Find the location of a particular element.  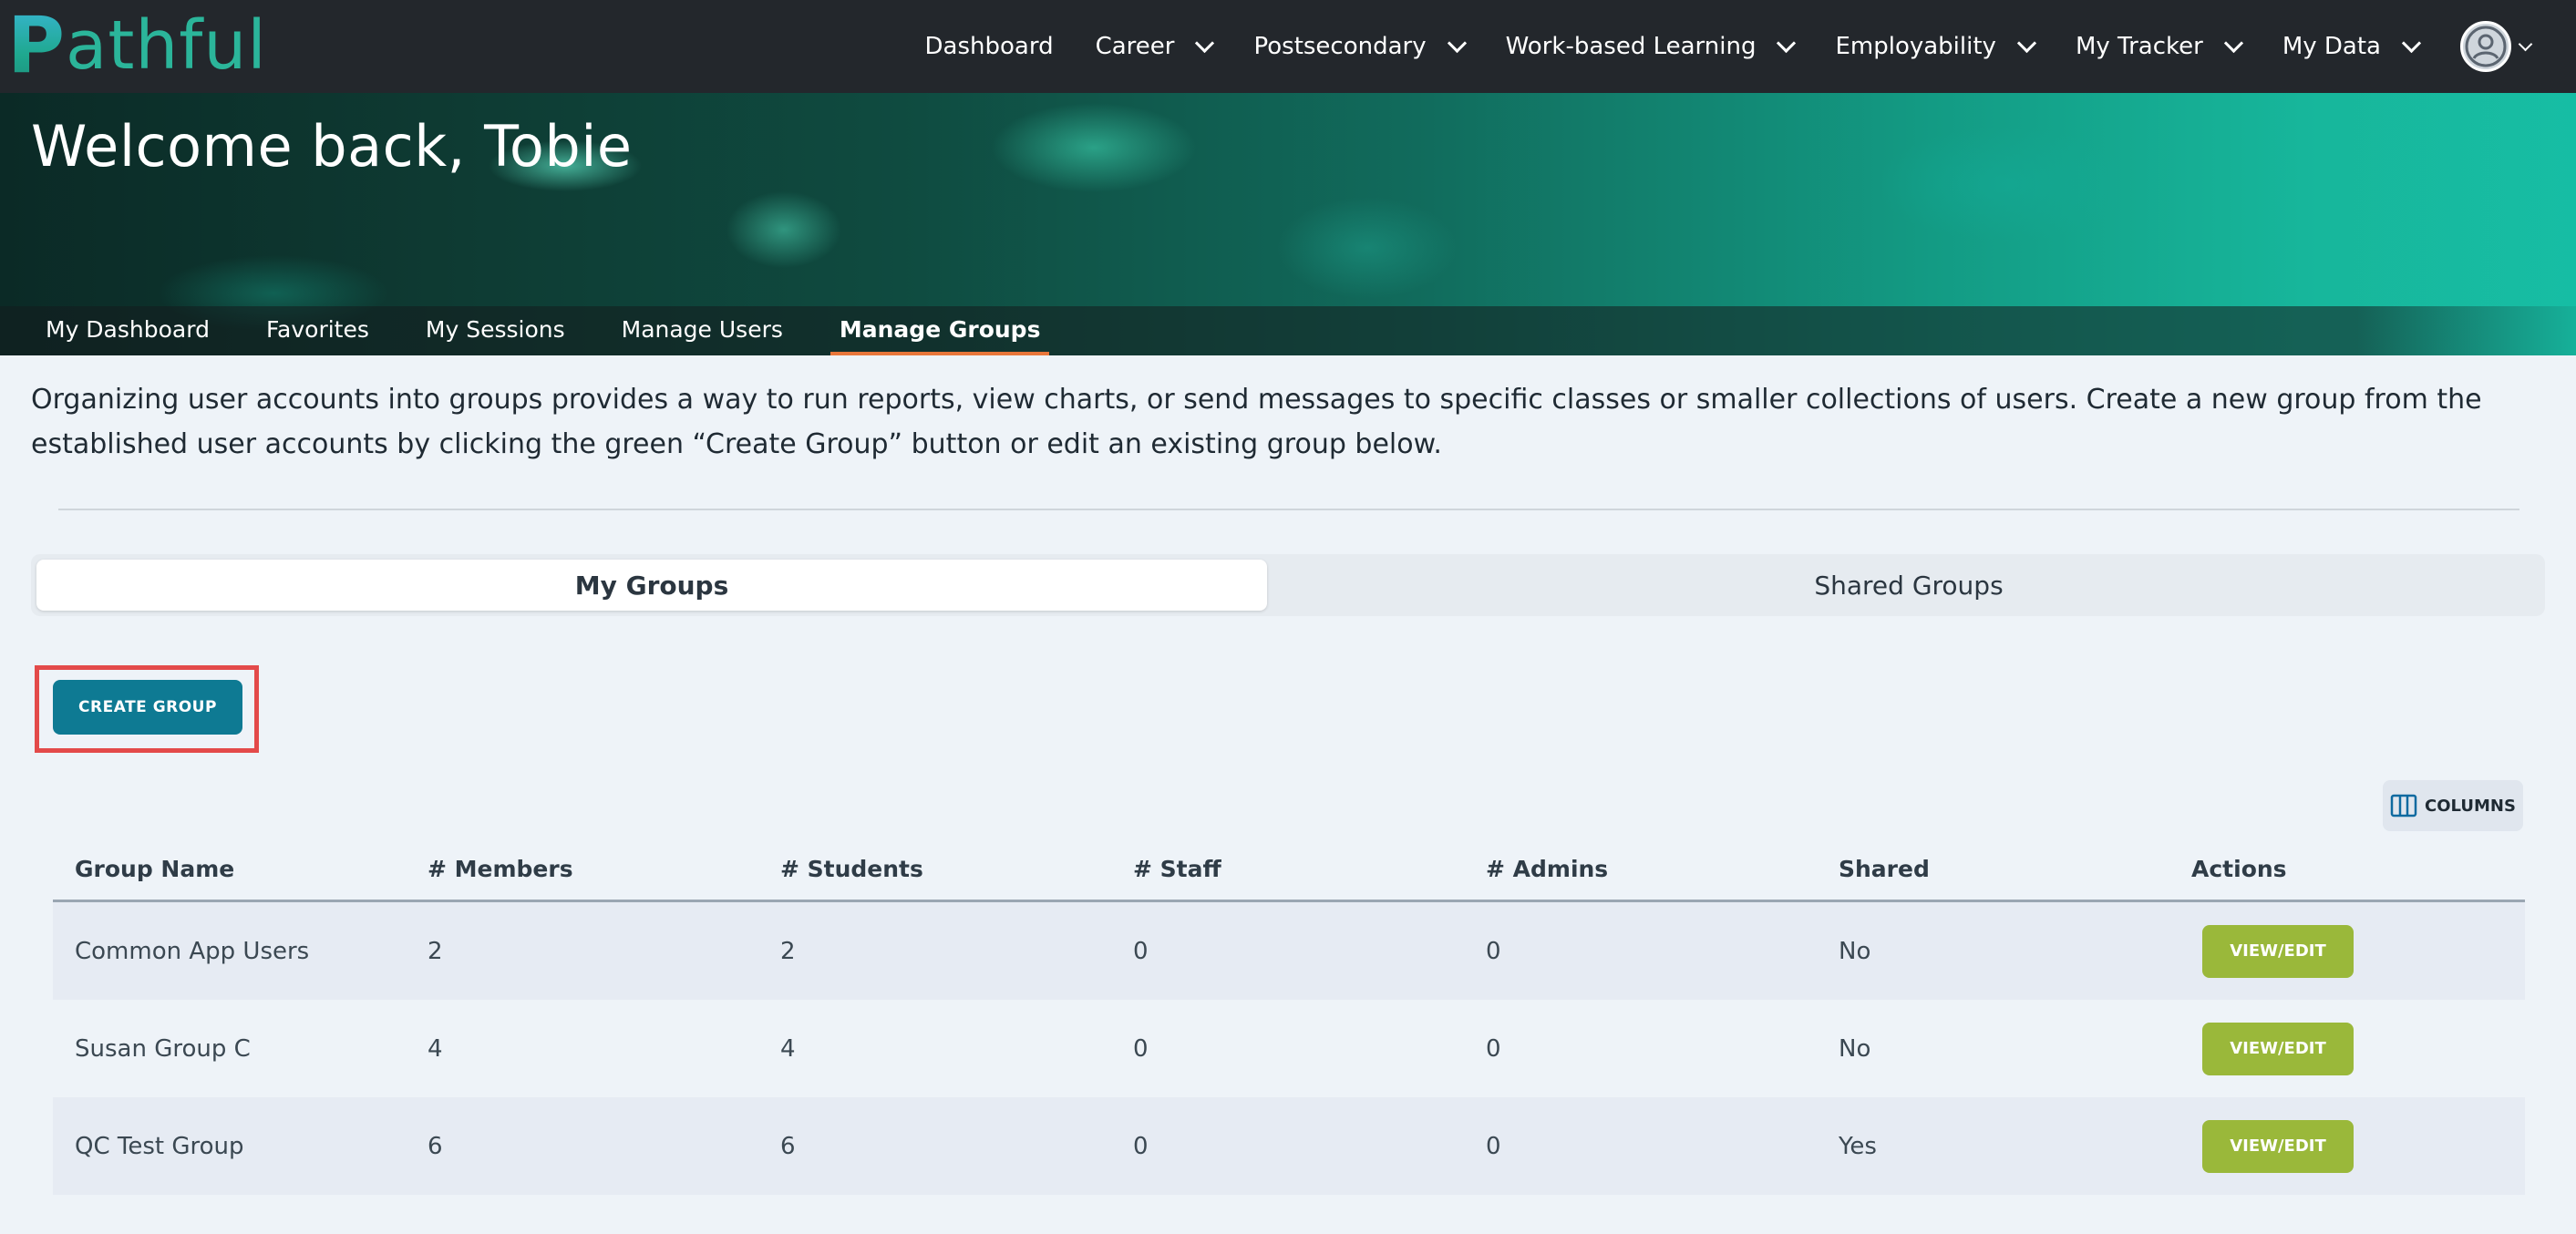

nav-employability: Employability is located at coordinates (1936, 46).